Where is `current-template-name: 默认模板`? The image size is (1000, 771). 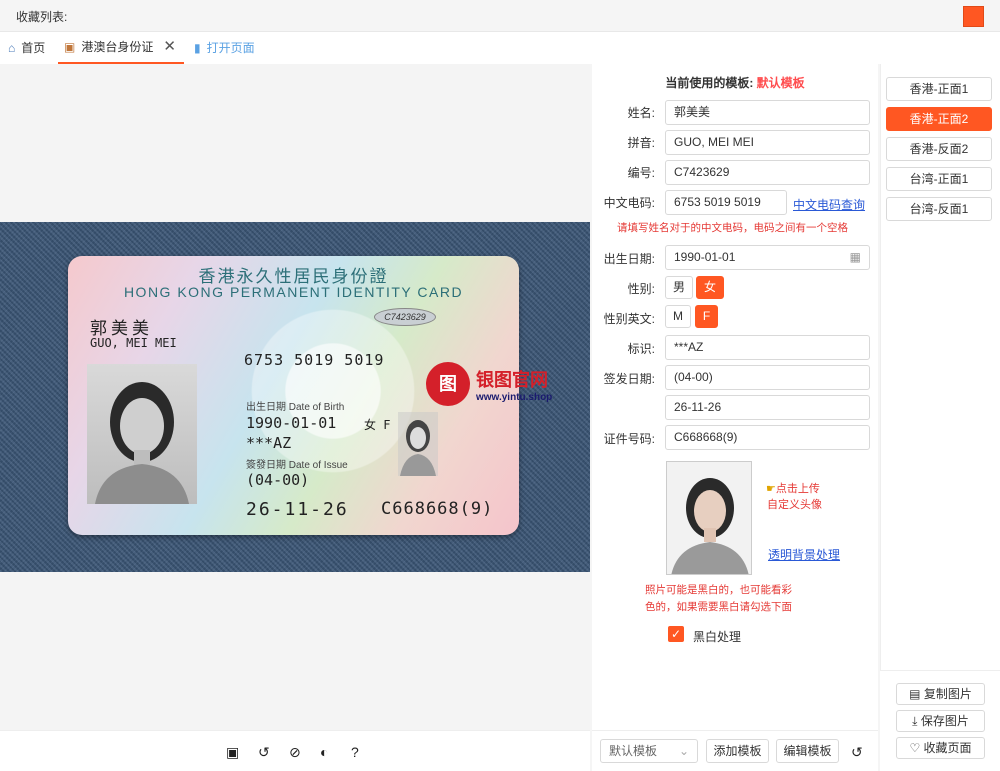
current-template-name: 默认模板 is located at coordinates (780, 83).